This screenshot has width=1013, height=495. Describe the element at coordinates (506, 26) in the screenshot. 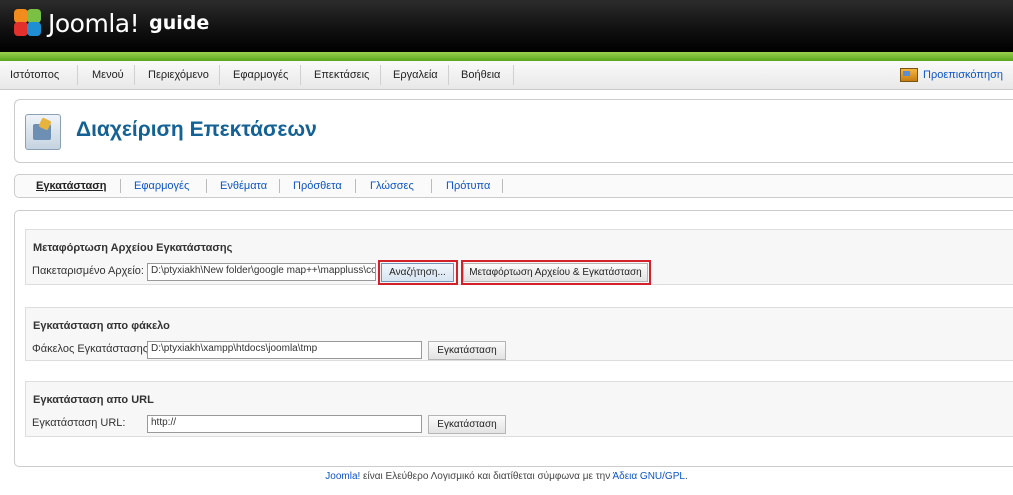

I see `header-bar: Joomla! guide` at that location.